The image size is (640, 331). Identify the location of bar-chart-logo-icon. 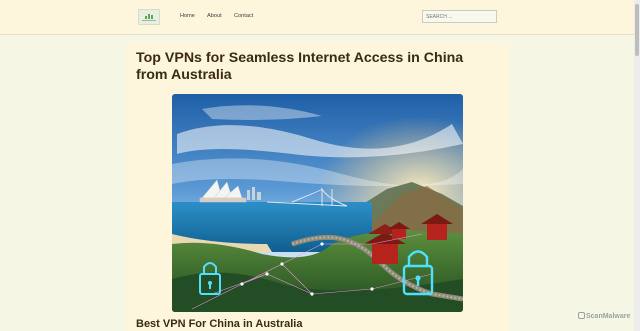
(150, 16).